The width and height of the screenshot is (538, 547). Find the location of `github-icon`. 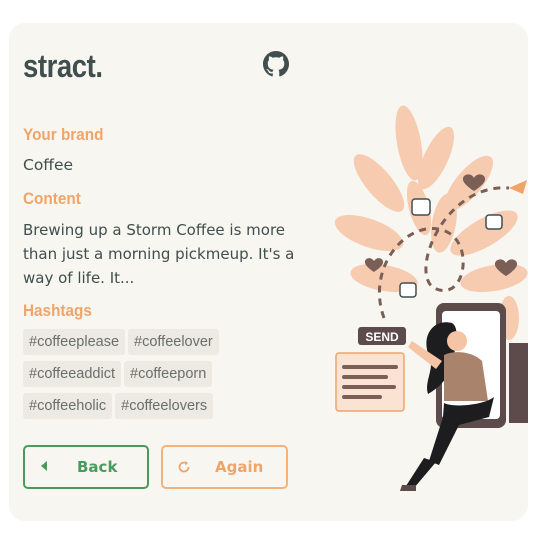

github-icon is located at coordinates (276, 64).